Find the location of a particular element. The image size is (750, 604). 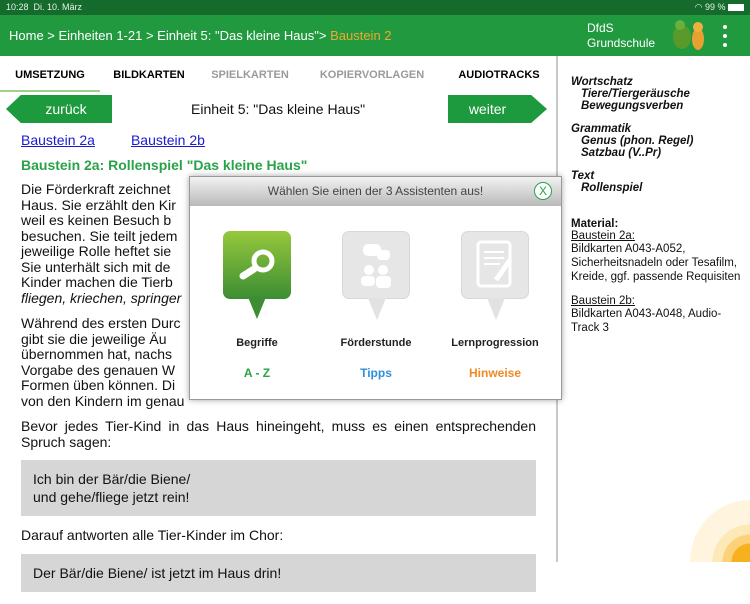

option-foerderstunde is located at coordinates (376, 275).